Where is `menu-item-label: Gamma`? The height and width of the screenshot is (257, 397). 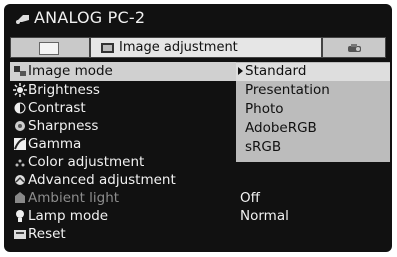
menu-item-label: Gamma is located at coordinates (55, 144).